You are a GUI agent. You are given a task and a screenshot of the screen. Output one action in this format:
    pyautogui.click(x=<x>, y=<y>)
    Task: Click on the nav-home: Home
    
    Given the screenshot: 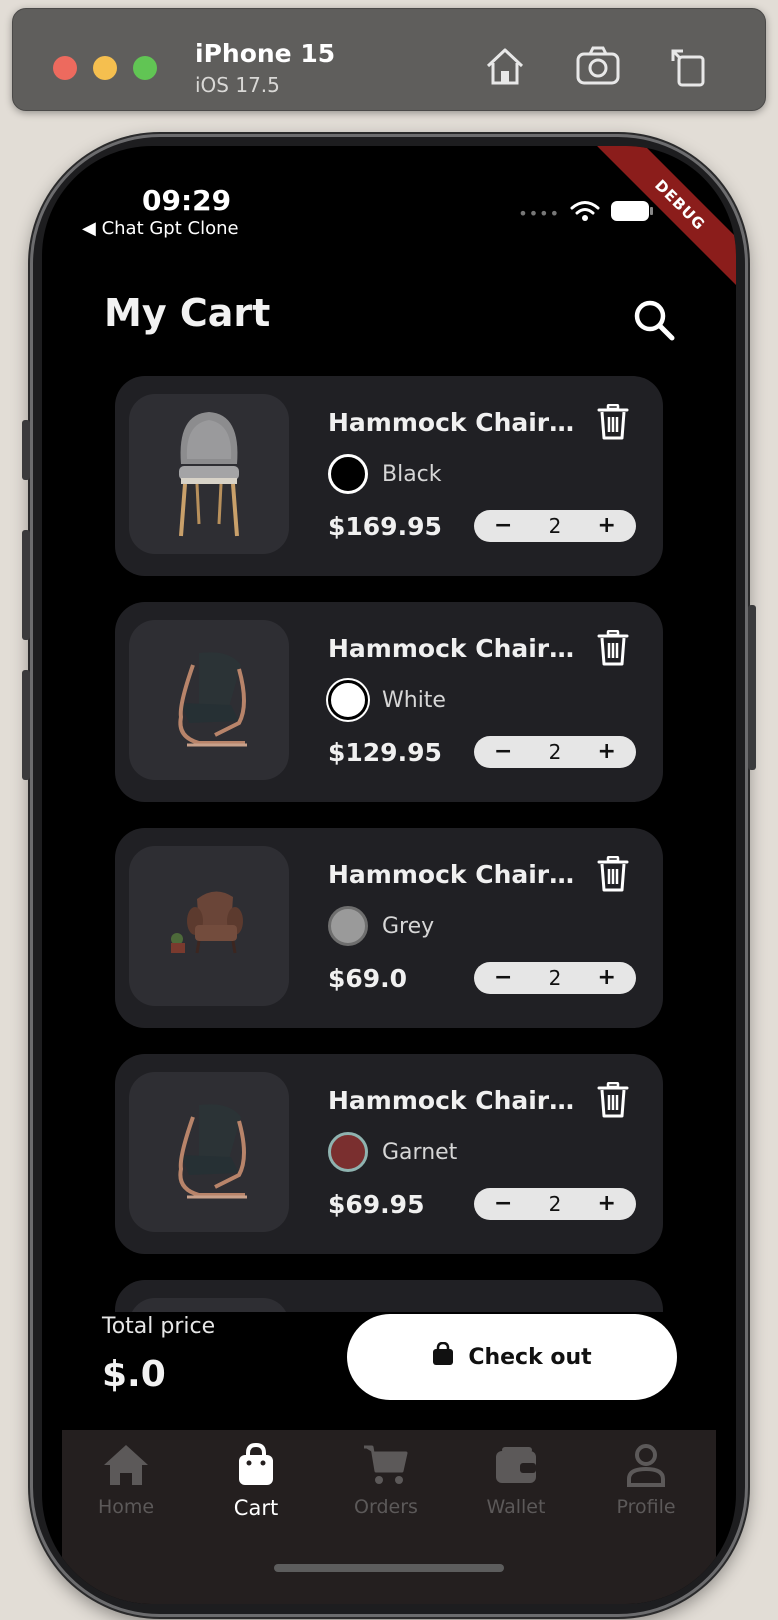 What is the action you would take?
    pyautogui.click(x=126, y=1479)
    